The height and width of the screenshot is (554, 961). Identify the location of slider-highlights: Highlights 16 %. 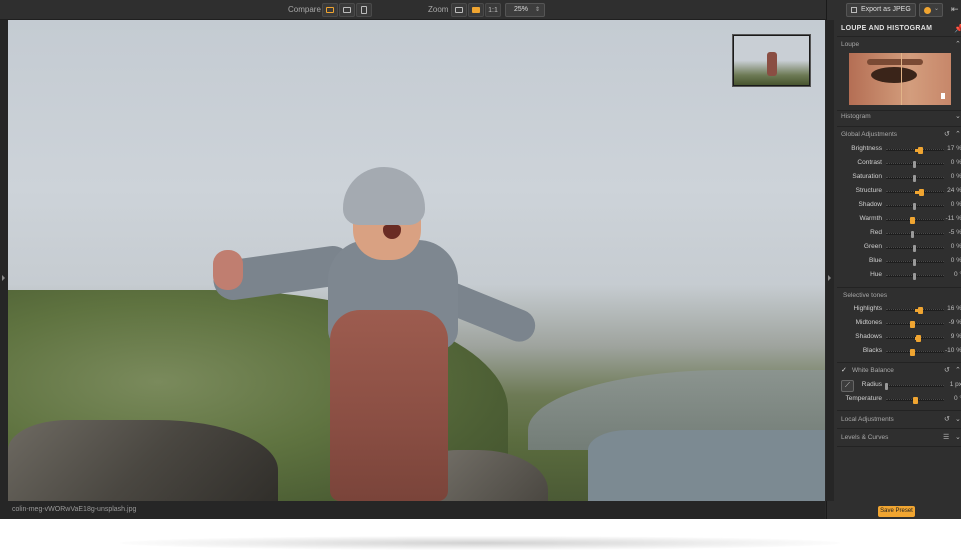
(899, 311).